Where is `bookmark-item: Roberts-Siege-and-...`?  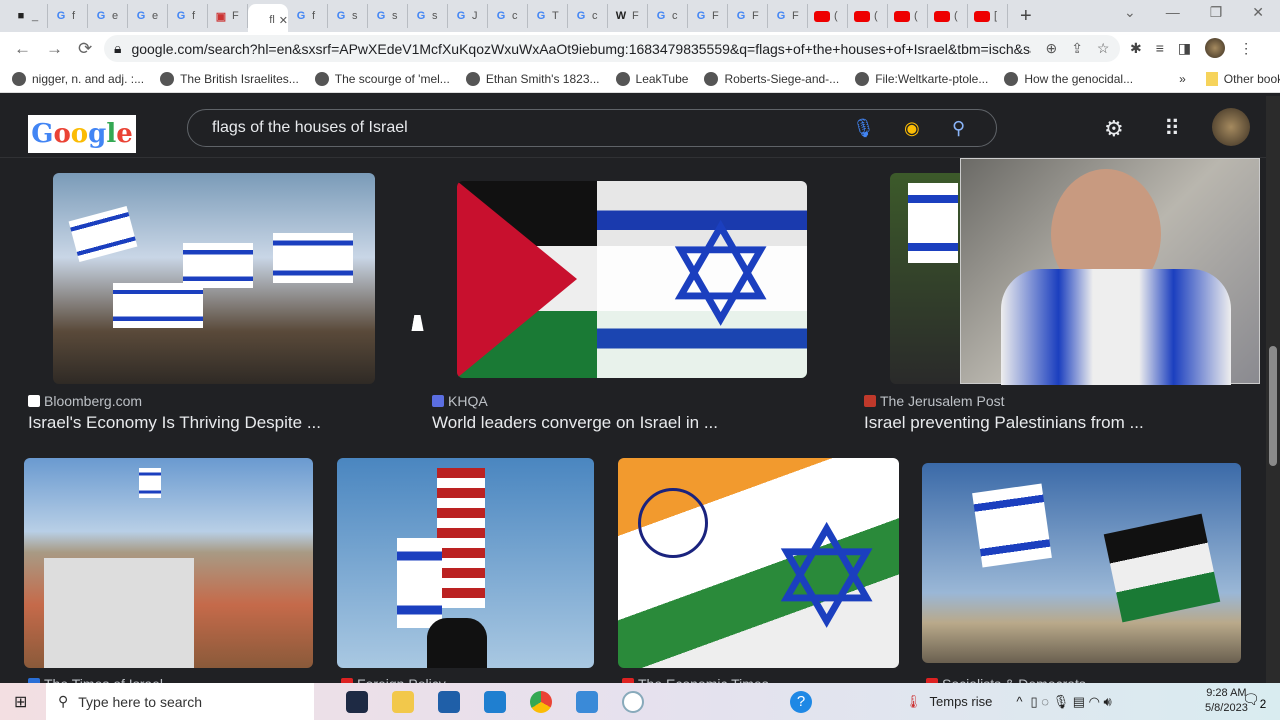
bookmark-item: Roberts-Siege-and-... is located at coordinates (771, 78).